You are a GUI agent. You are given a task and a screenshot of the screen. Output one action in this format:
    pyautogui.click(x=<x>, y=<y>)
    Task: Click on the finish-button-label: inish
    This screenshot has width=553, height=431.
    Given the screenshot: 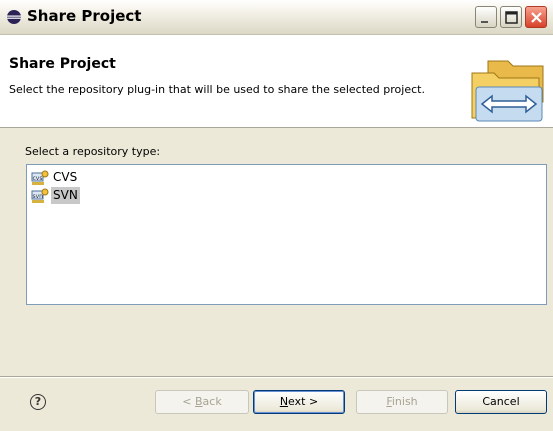 What is the action you would take?
    pyautogui.click(x=404, y=401)
    